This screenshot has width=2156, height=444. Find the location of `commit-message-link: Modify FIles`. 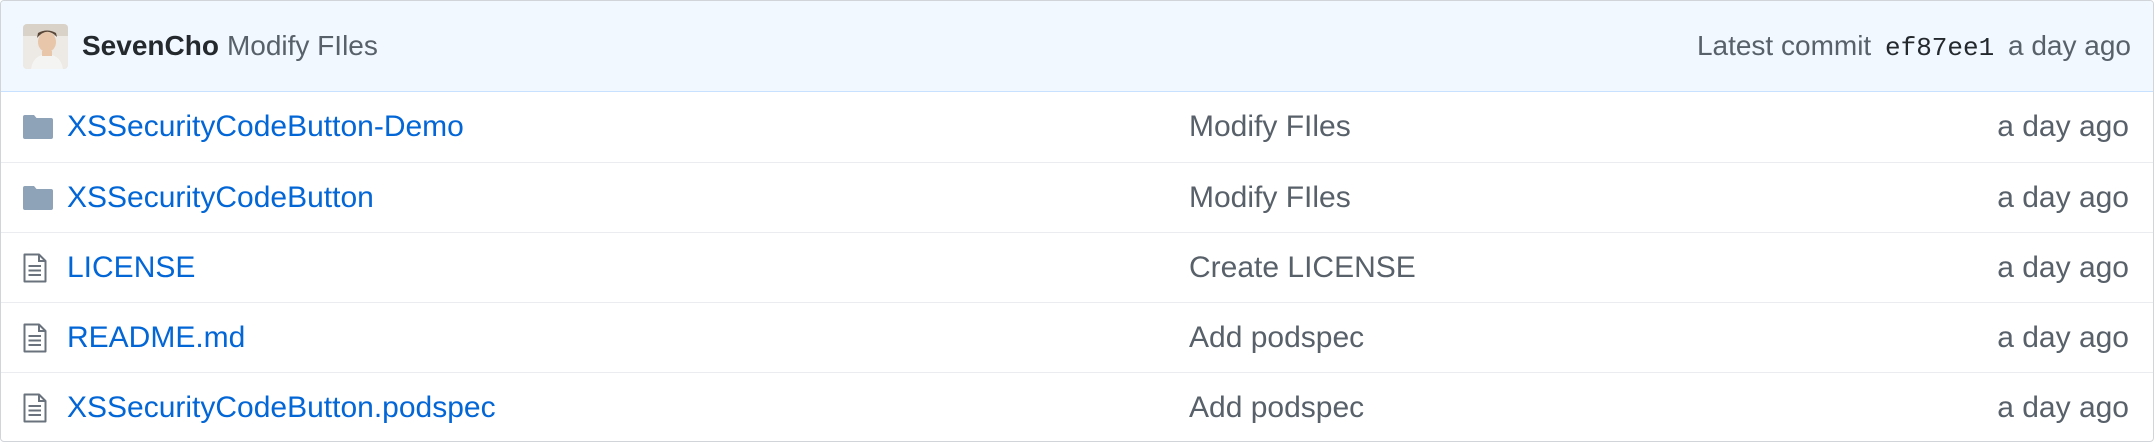

commit-message-link: Modify FIles is located at coordinates (302, 46).